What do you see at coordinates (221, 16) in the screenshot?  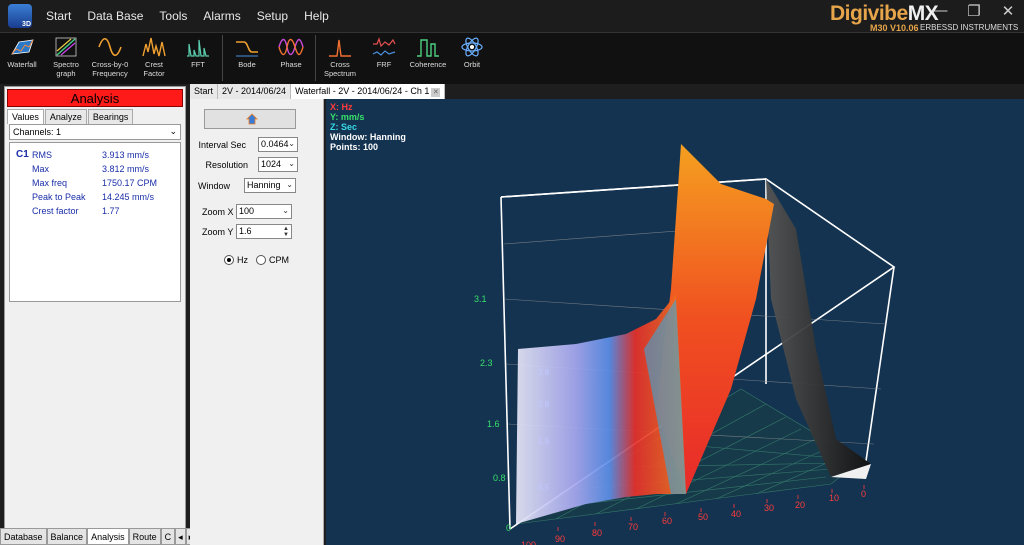 I see `menu-alarms: Alarms` at bounding box center [221, 16].